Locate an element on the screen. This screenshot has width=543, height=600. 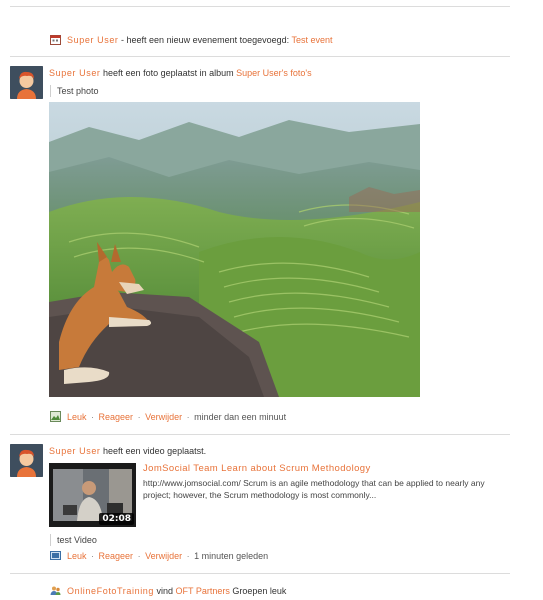
activity-text: - heeft een nieuw evenement toegevoegd: is located at coordinates (205, 40).